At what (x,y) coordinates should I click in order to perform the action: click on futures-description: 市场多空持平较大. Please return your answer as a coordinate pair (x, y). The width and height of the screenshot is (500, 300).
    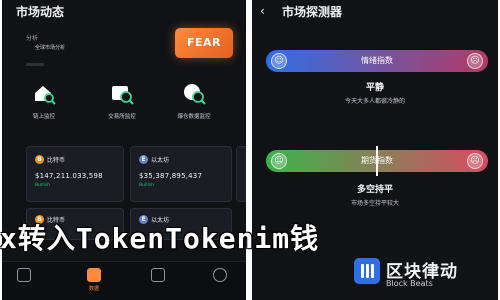
    Looking at the image, I should click on (374, 203).